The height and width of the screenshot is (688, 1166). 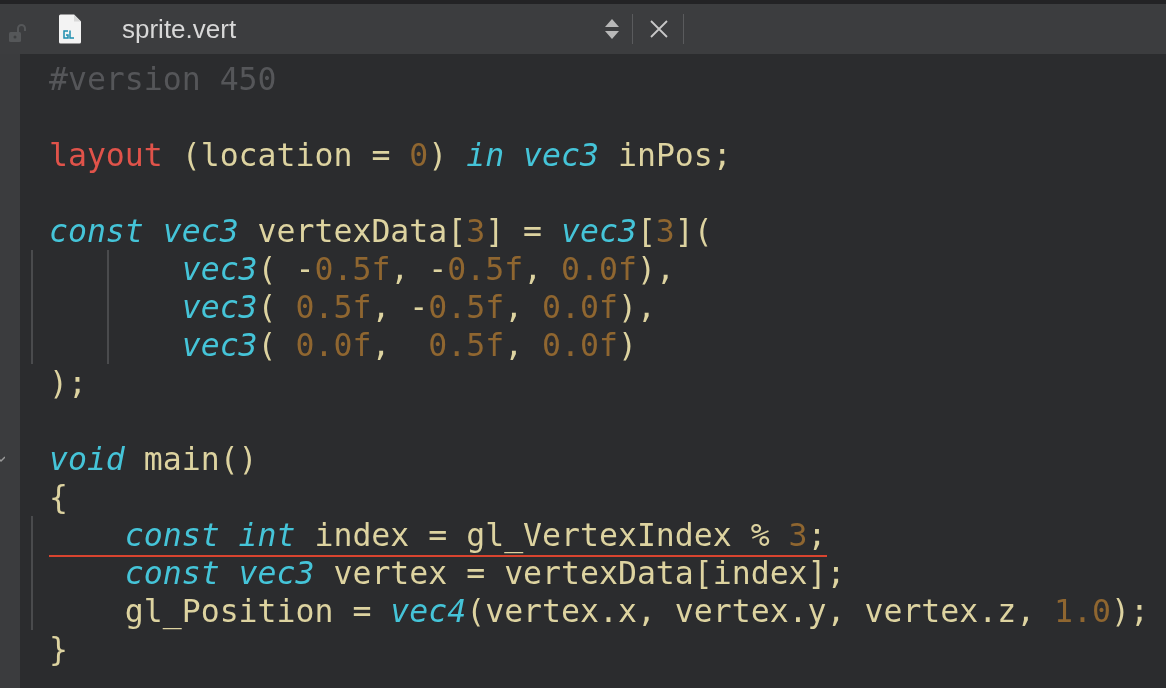 What do you see at coordinates (427, 269) in the screenshot?
I see `code-line: vec3( -0.5f, -0.5f, 0.0f),` at bounding box center [427, 269].